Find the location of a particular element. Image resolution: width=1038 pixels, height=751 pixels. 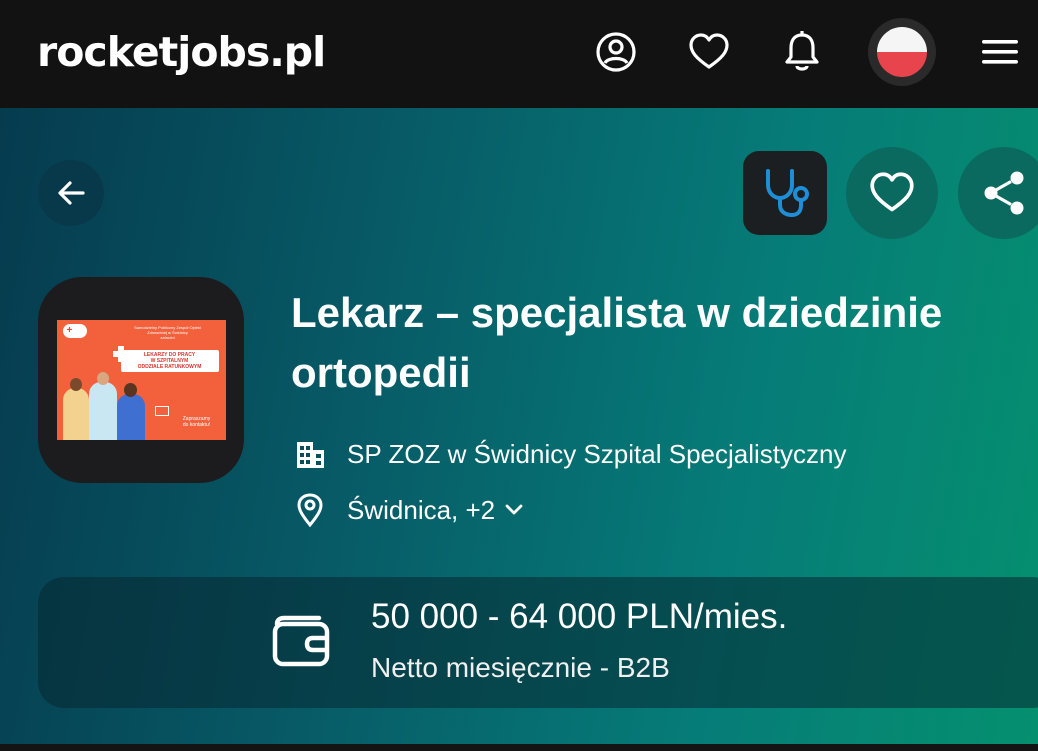

save-favorite-button is located at coordinates (892, 193).